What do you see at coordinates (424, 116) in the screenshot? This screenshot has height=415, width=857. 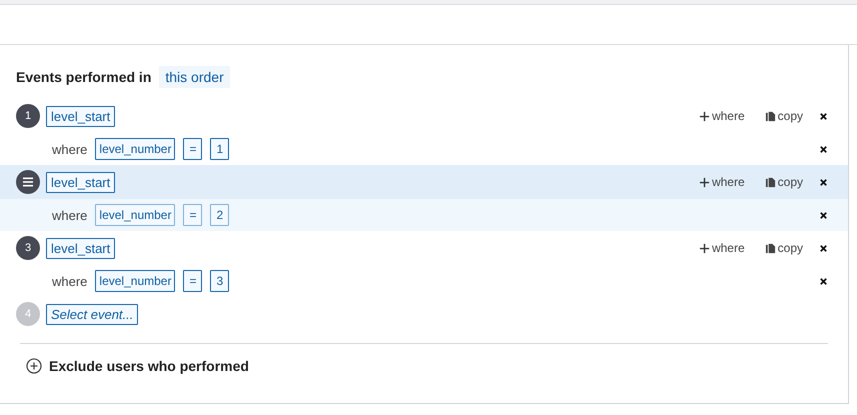 I see `step-row: 1 level_start where copy` at bounding box center [424, 116].